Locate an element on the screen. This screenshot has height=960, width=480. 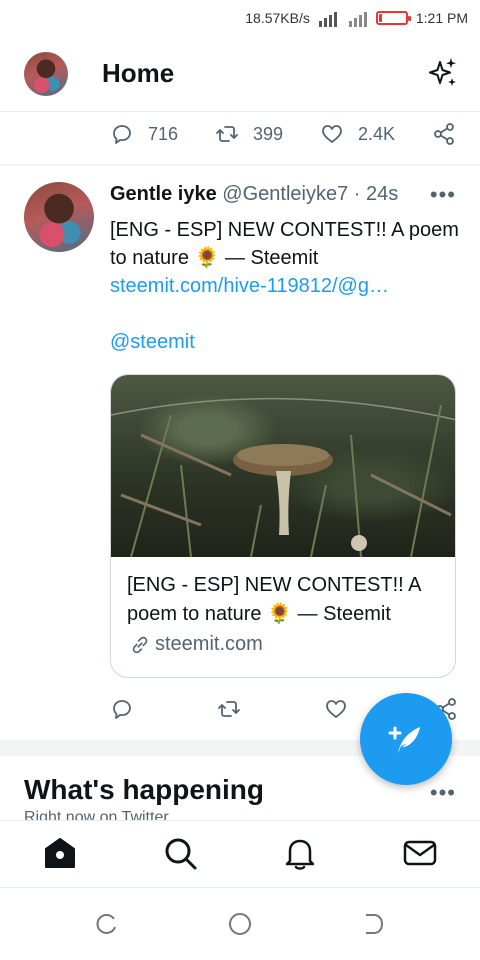
card-image is located at coordinates (283, 466).